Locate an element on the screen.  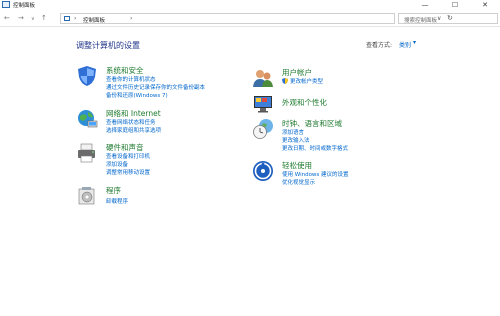
category-title-programs: 程序 is located at coordinates (113, 190).